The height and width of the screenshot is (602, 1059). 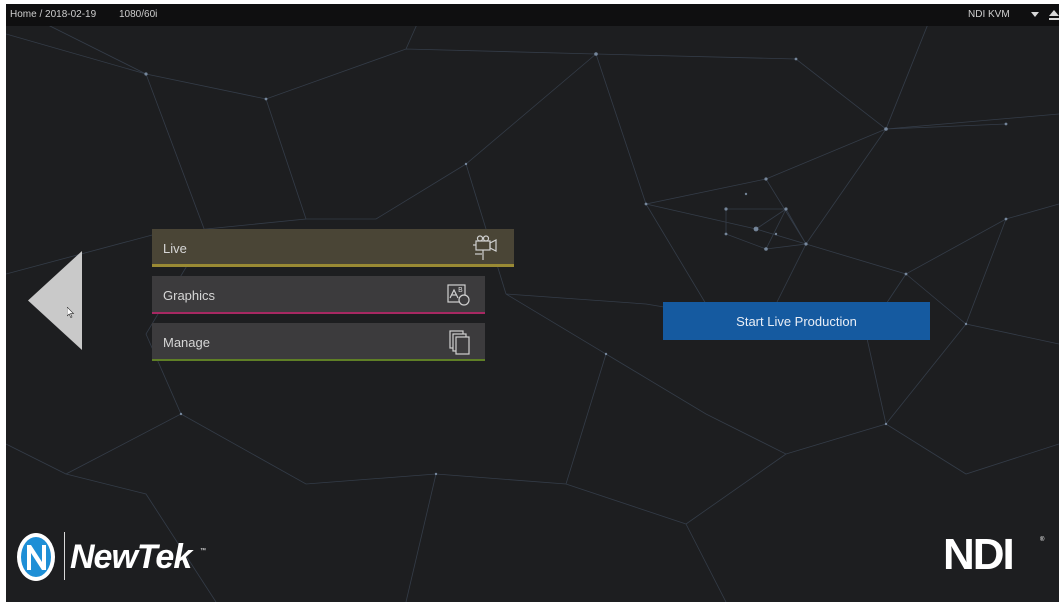 I want to click on menu-item-graphics: Graphics B, so click(x=318, y=295).